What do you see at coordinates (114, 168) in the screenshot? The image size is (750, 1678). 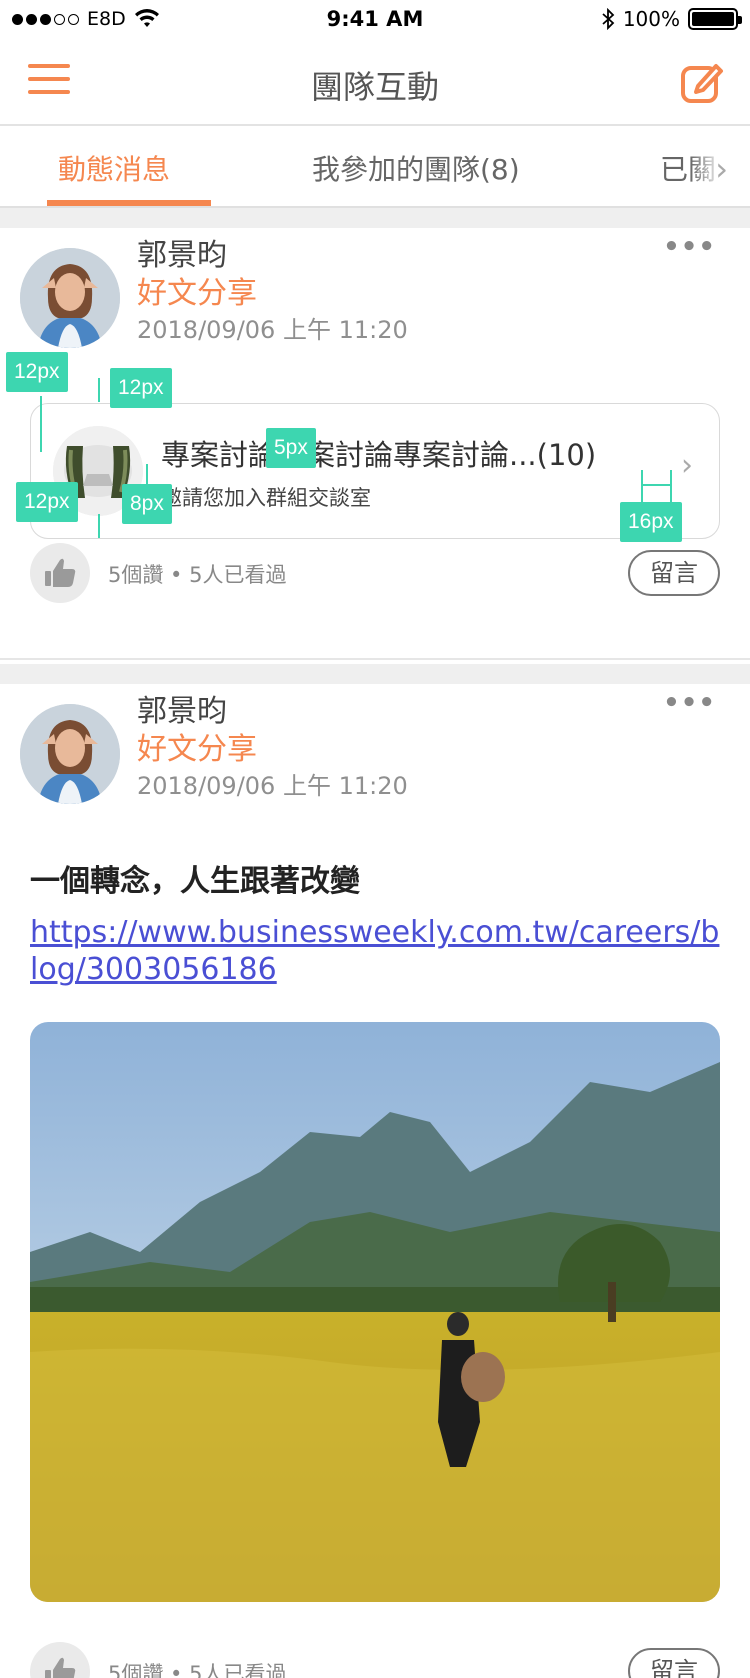 I see `tab-news-feed: 動態消息` at bounding box center [114, 168].